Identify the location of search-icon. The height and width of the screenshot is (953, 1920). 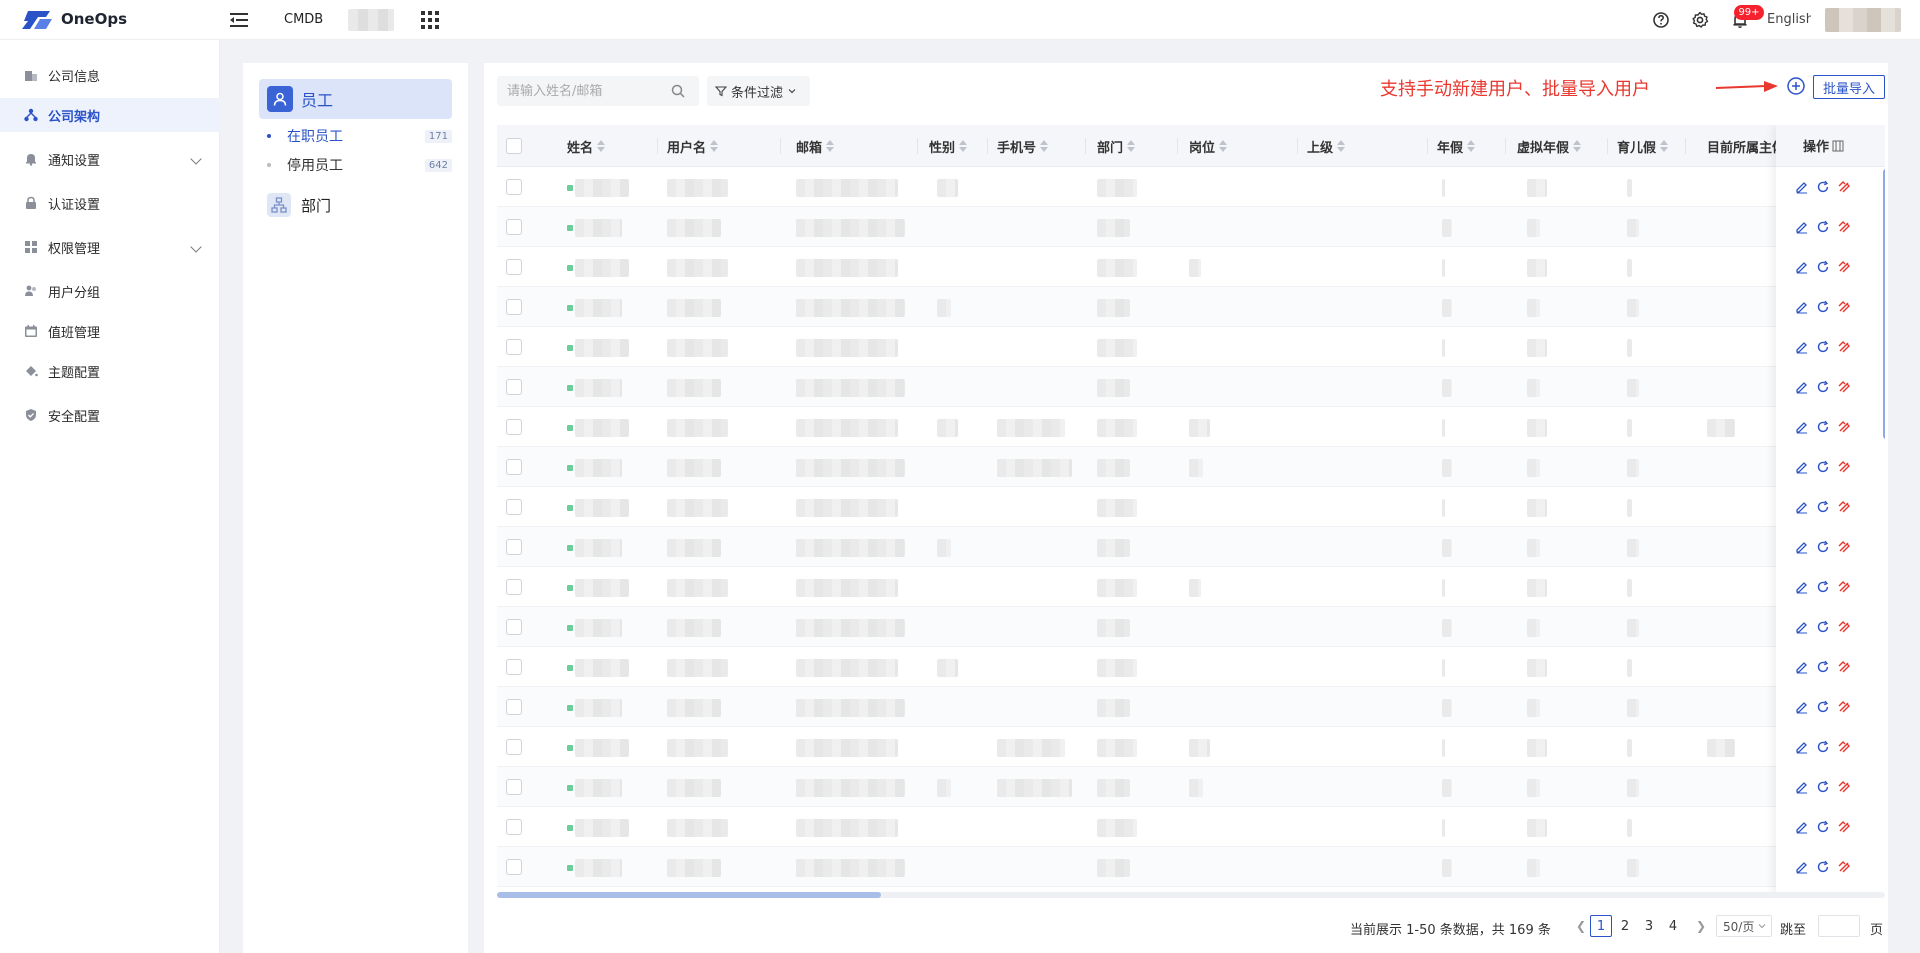
(678, 91).